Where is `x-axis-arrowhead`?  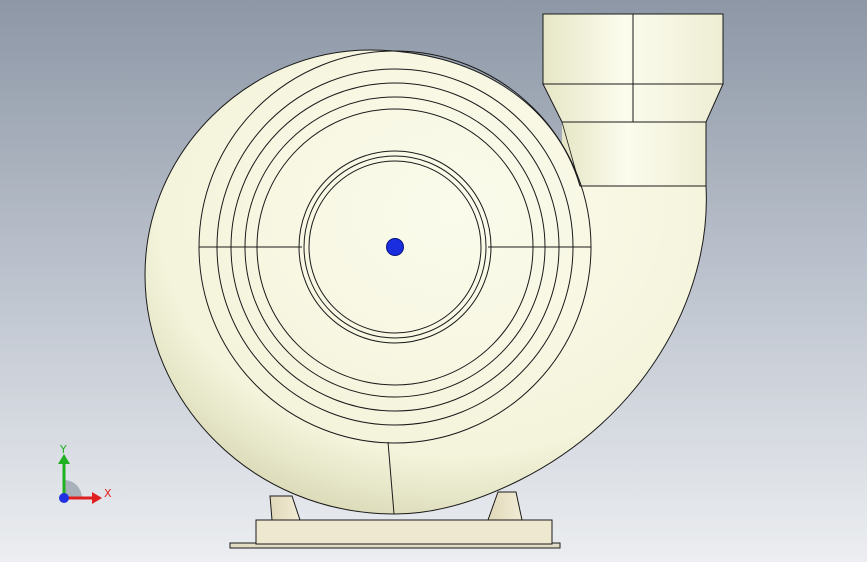 x-axis-arrowhead is located at coordinates (97, 498).